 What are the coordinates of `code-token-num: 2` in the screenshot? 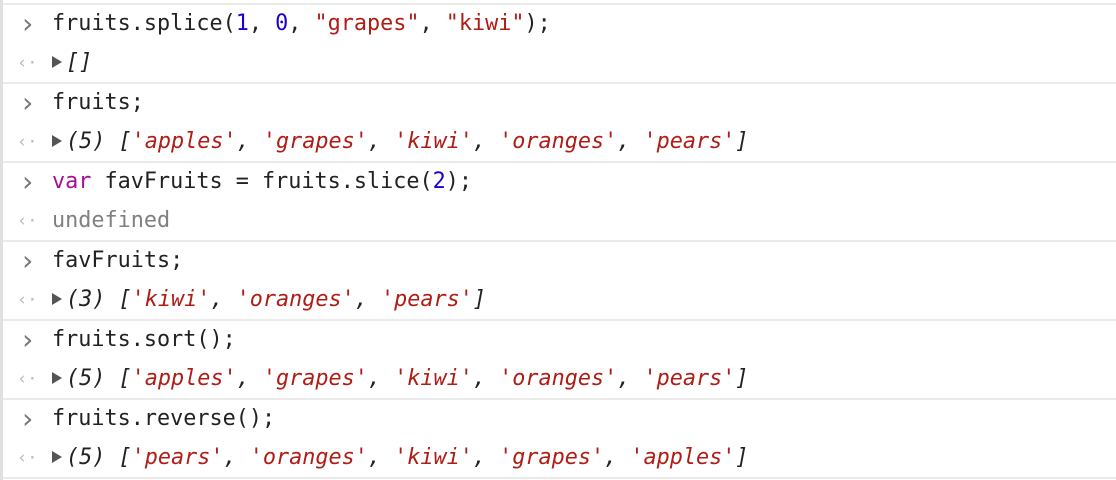 It's located at (439, 181).